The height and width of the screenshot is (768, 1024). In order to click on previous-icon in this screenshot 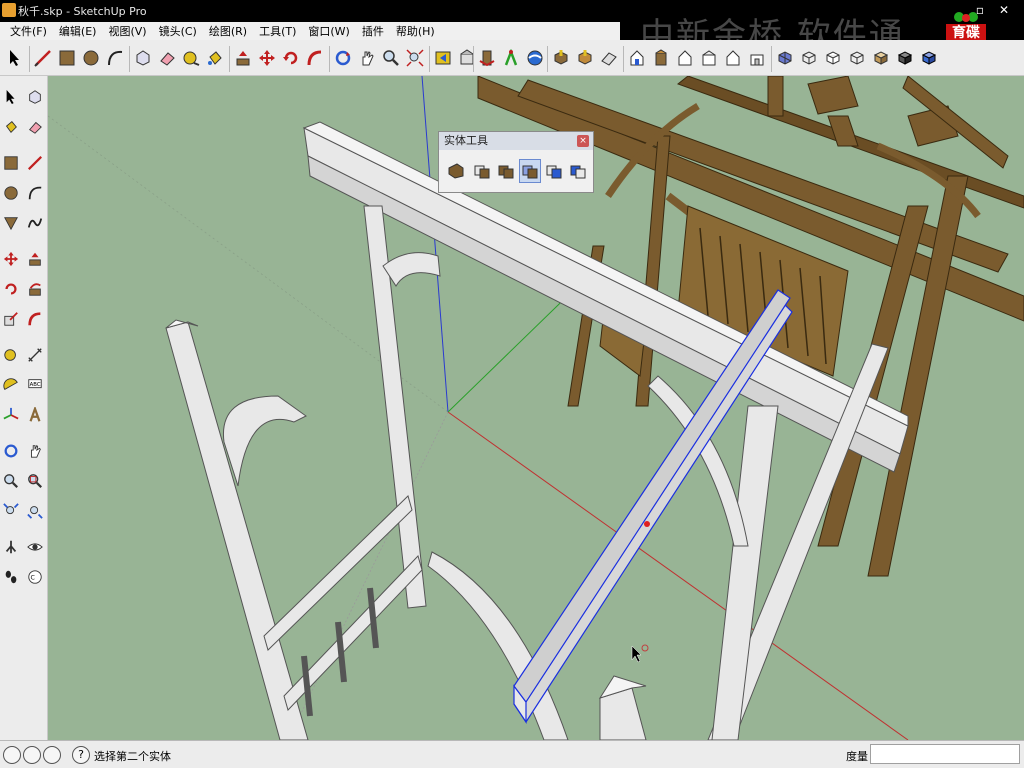, I will do `click(35, 511)`.